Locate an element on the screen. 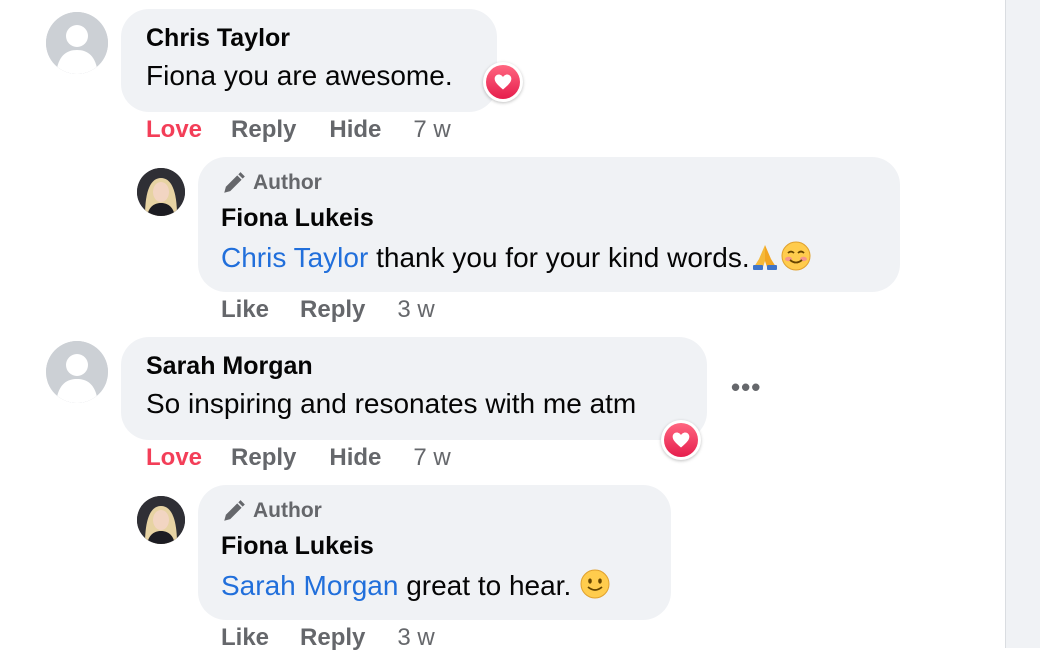 The height and width of the screenshot is (652, 1040). reply-text: Sarah Morgan great to hear. is located at coordinates (416, 587).